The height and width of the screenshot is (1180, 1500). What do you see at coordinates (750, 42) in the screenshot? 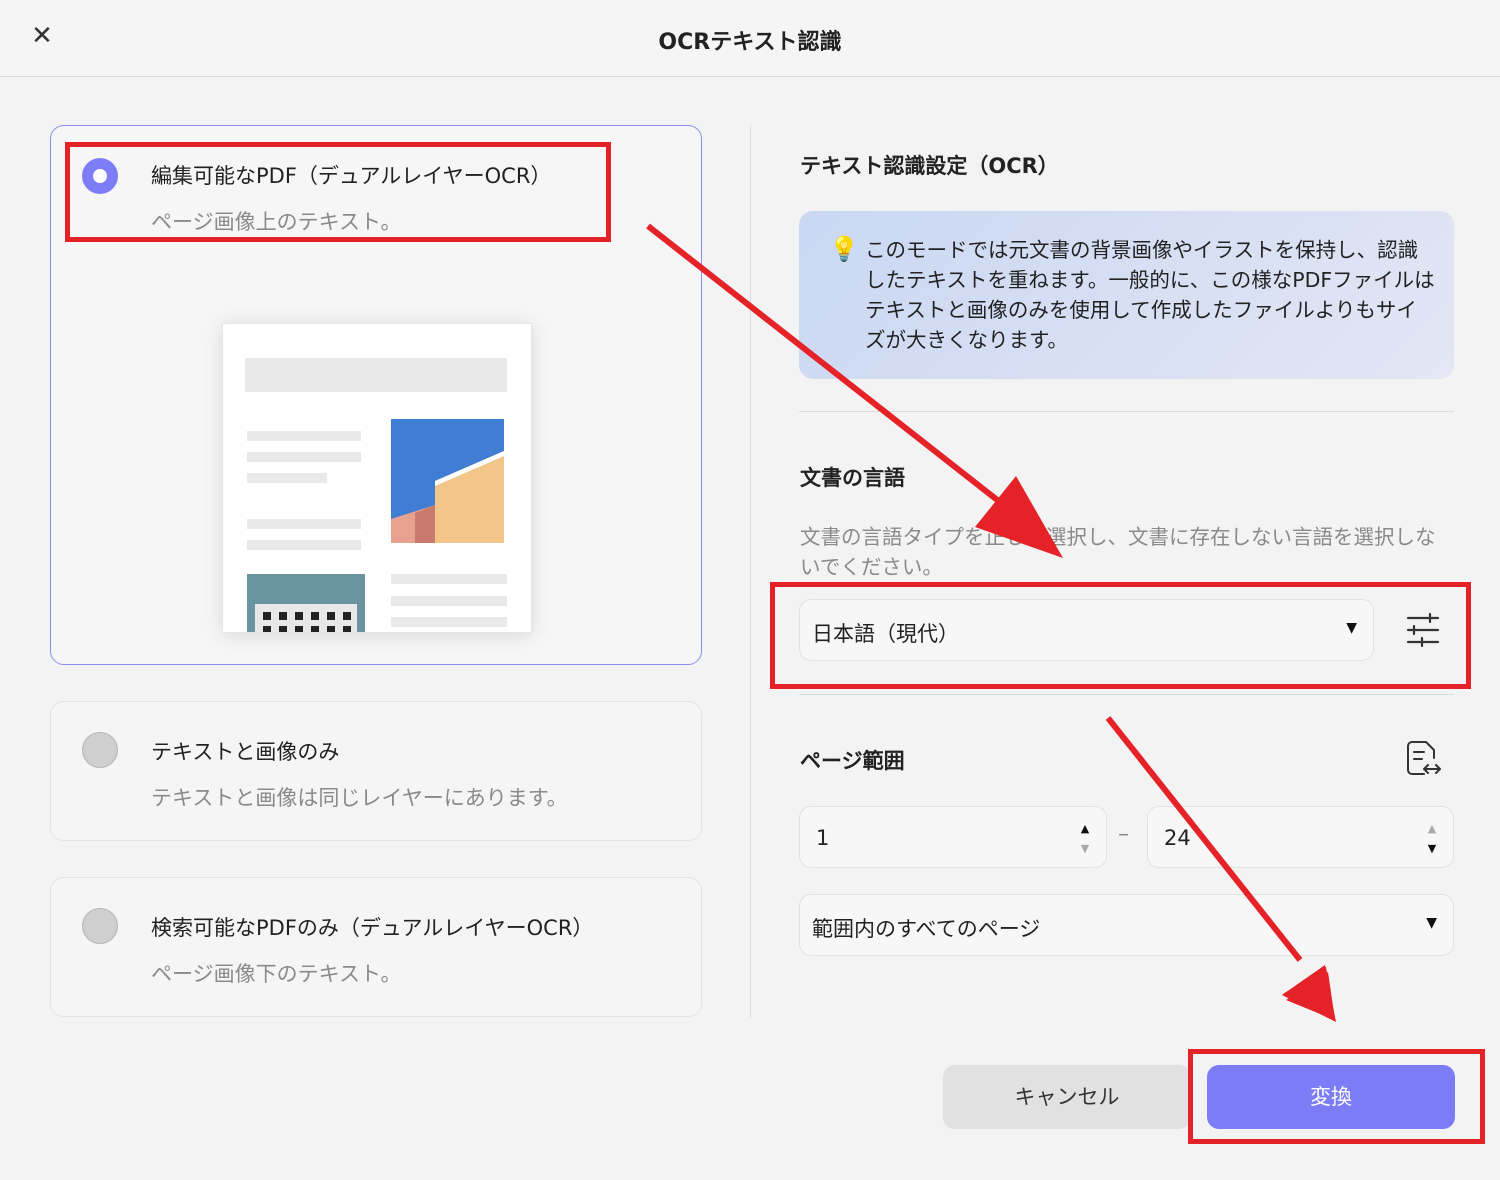
I see `dialog-title: OCRテキスト認識` at bounding box center [750, 42].